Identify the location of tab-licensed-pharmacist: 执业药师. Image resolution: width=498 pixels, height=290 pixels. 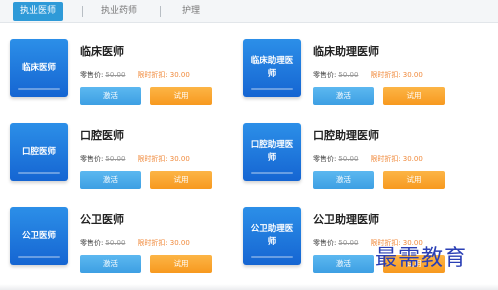
(119, 11).